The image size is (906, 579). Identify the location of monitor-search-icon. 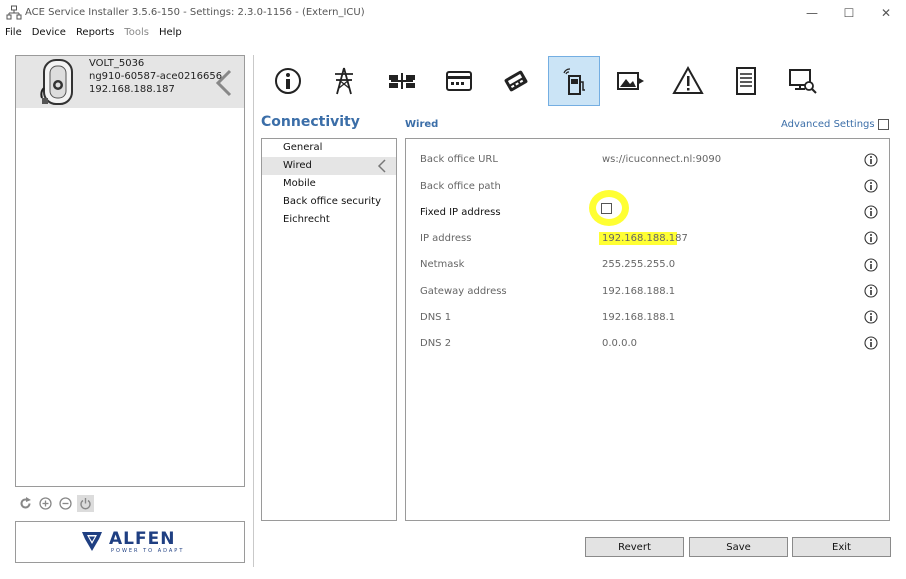
(803, 81).